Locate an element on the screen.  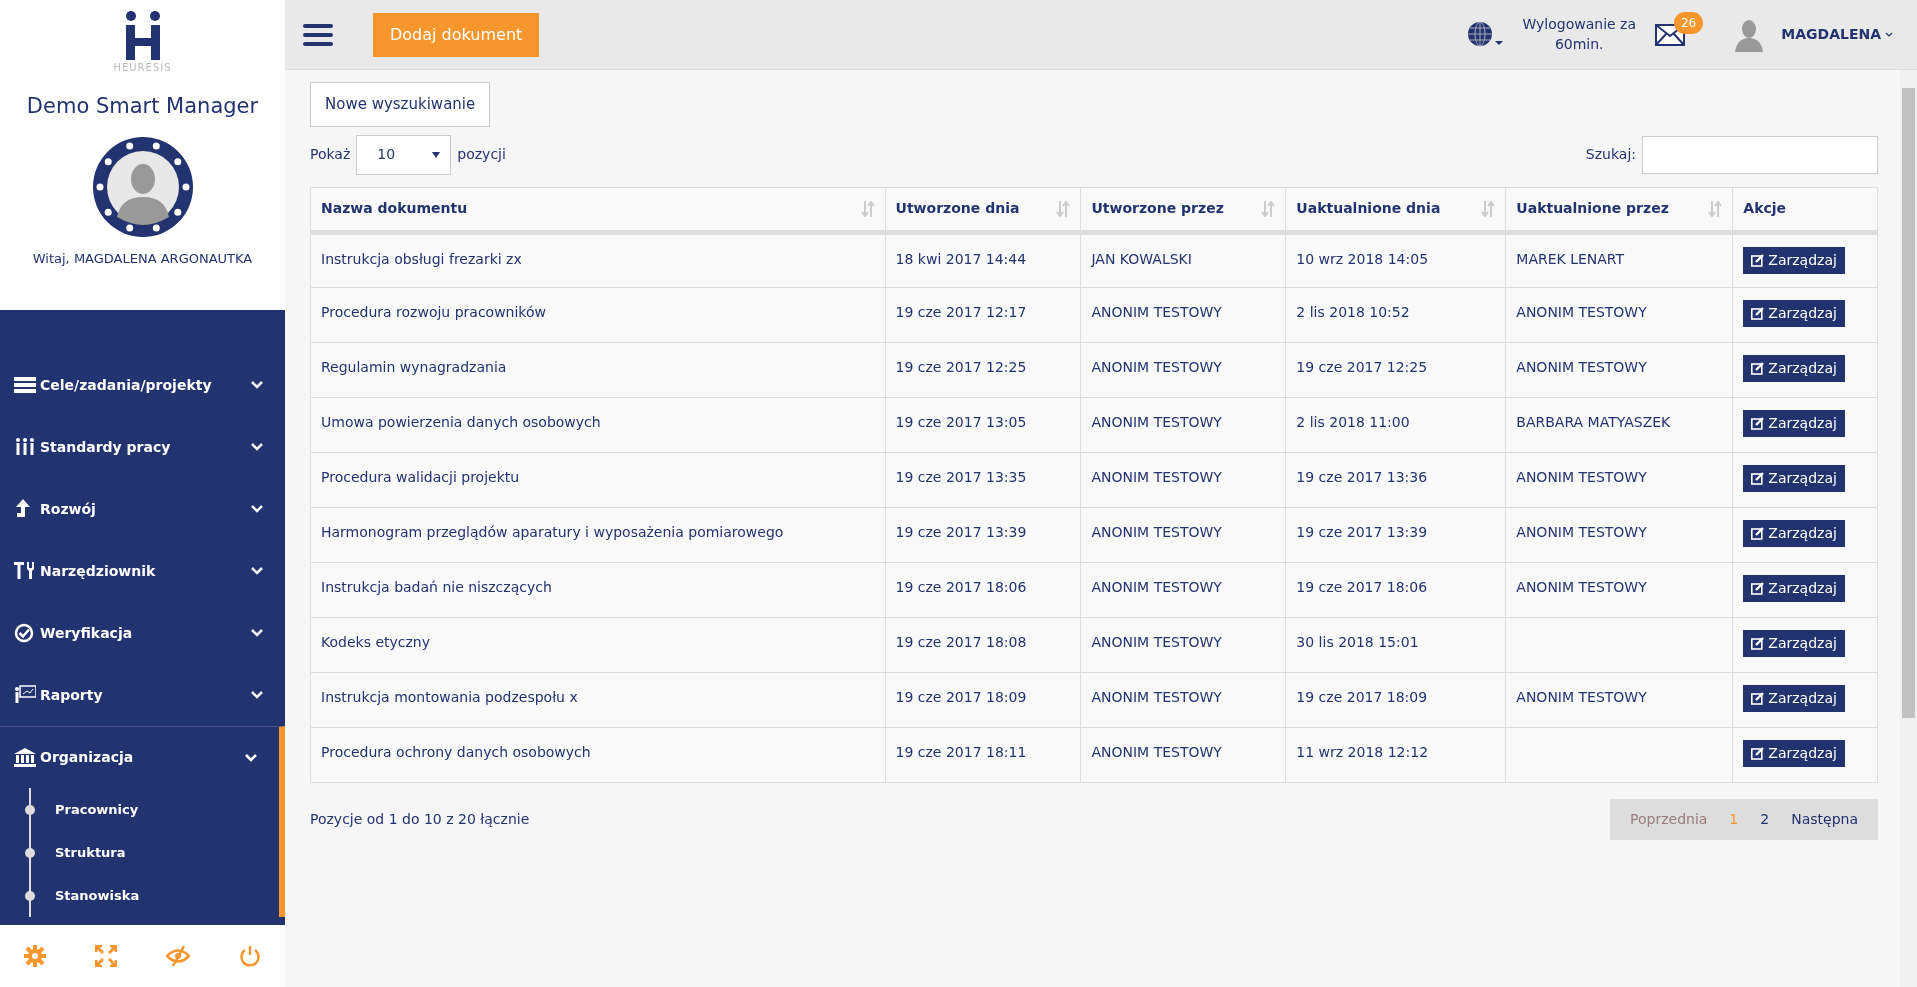
people-icon is located at coordinates (25, 447).